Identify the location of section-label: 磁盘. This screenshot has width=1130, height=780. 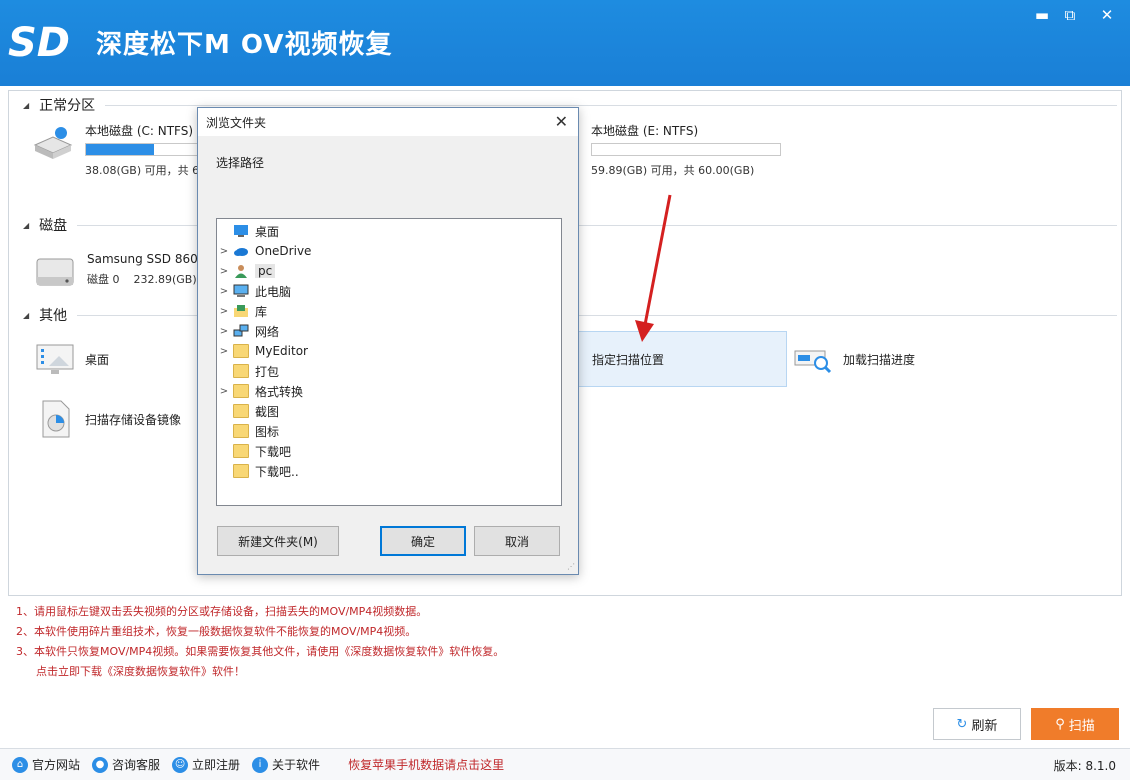
(53, 226).